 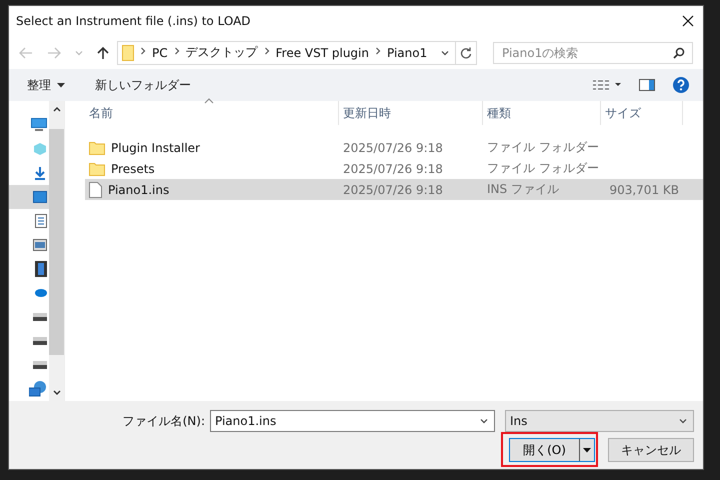 What do you see at coordinates (139, 189) in the screenshot?
I see `file-name: Piano1.ins` at bounding box center [139, 189].